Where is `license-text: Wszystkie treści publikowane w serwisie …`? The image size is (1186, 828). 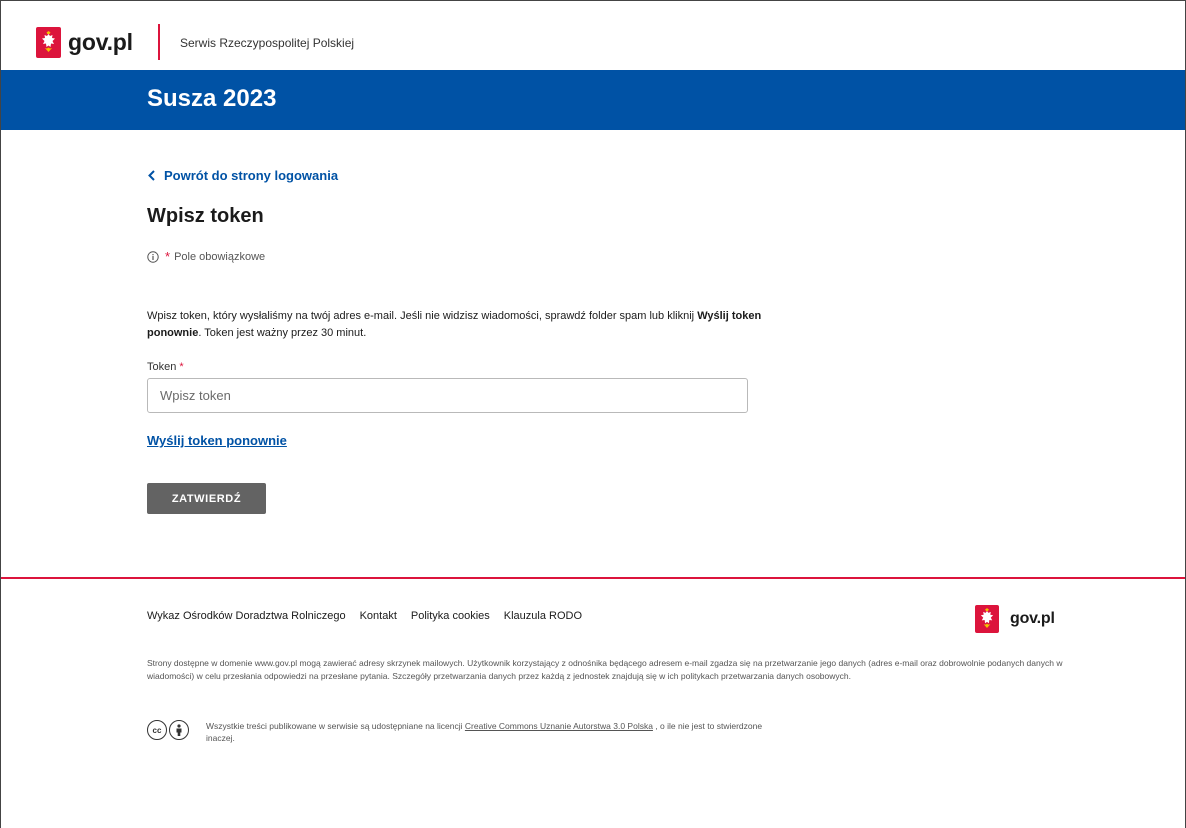 license-text: Wszystkie treści publikowane w serwisie … is located at coordinates (484, 732).